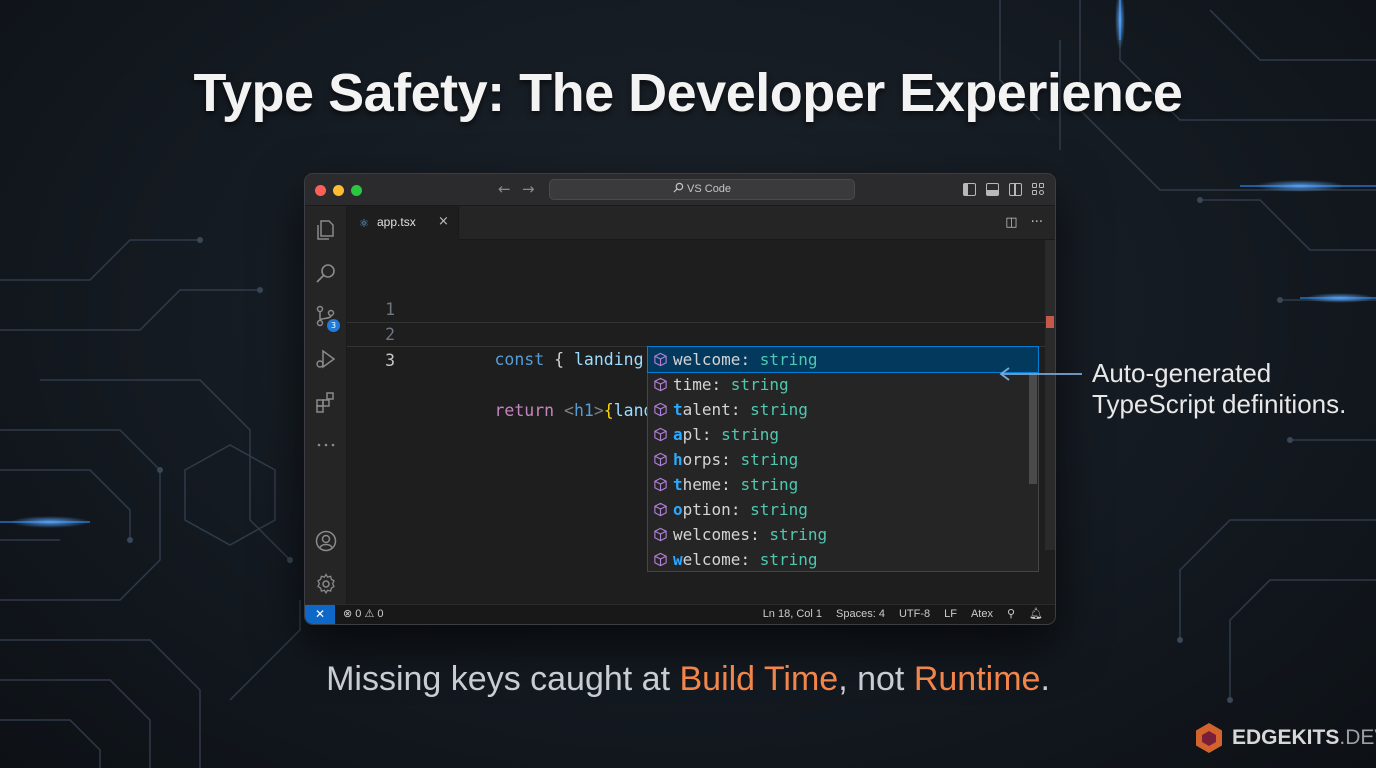  What do you see at coordinates (759, 679) in the screenshot?
I see `tagline-highlight-build-time: Build Time` at bounding box center [759, 679].